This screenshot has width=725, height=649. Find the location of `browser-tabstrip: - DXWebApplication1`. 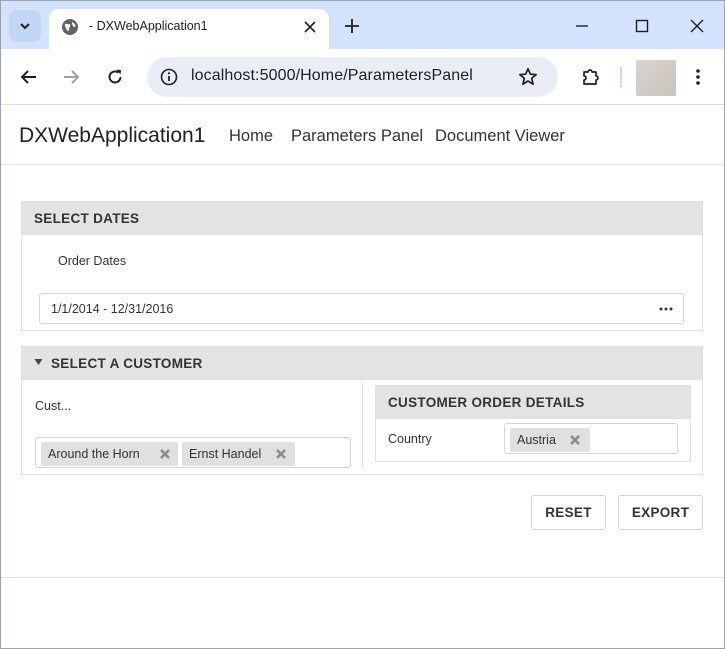

browser-tabstrip: - DXWebApplication1 is located at coordinates (362, 25).